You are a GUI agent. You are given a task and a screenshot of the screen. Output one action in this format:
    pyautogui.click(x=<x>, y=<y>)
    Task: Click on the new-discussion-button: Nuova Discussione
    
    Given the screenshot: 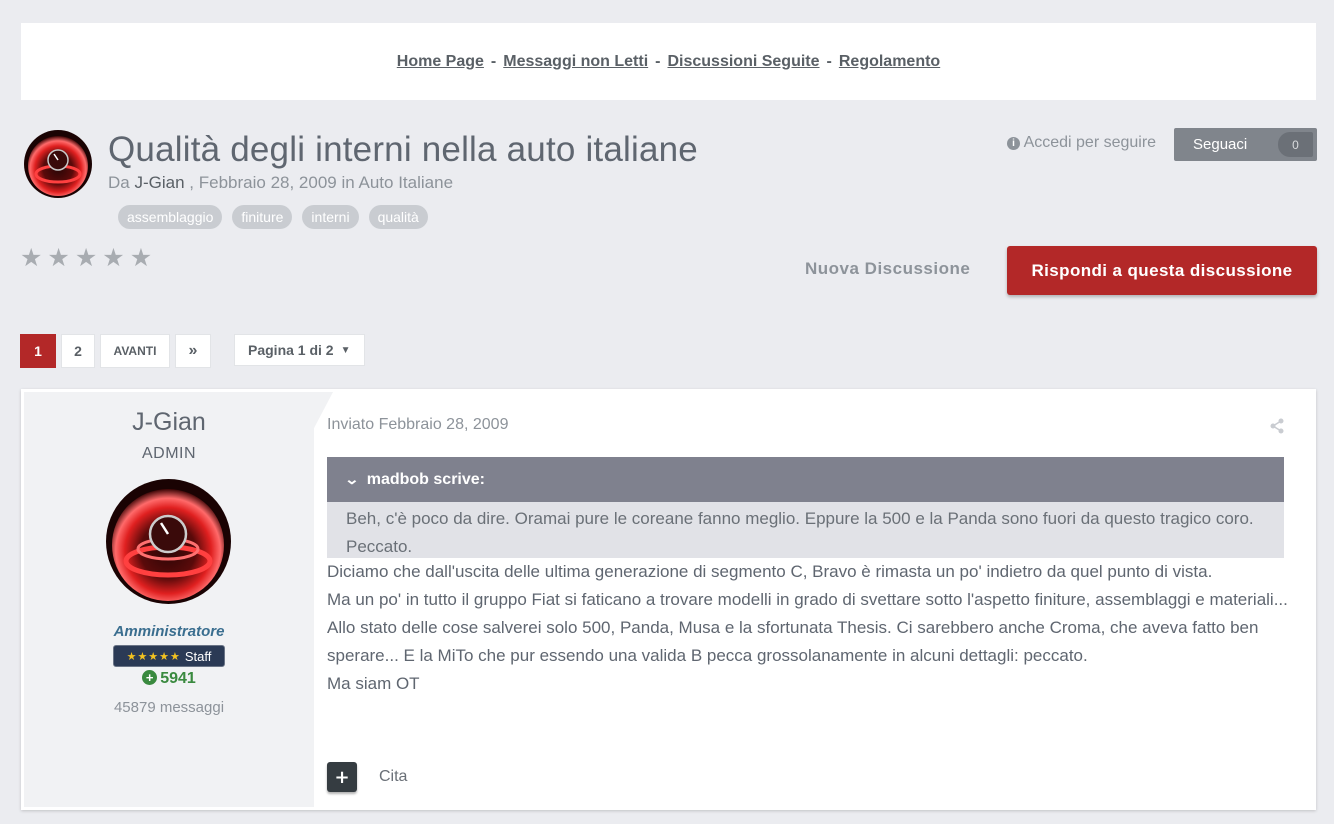 What is the action you would take?
    pyautogui.click(x=887, y=269)
    